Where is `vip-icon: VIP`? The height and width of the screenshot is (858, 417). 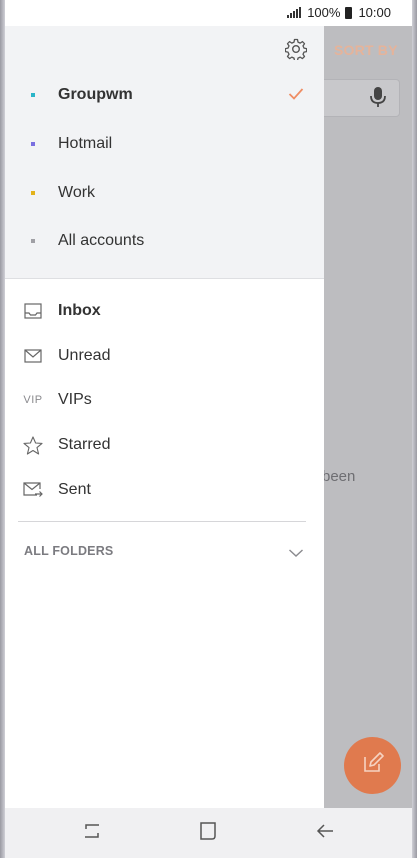 vip-icon: VIP is located at coordinates (33, 400).